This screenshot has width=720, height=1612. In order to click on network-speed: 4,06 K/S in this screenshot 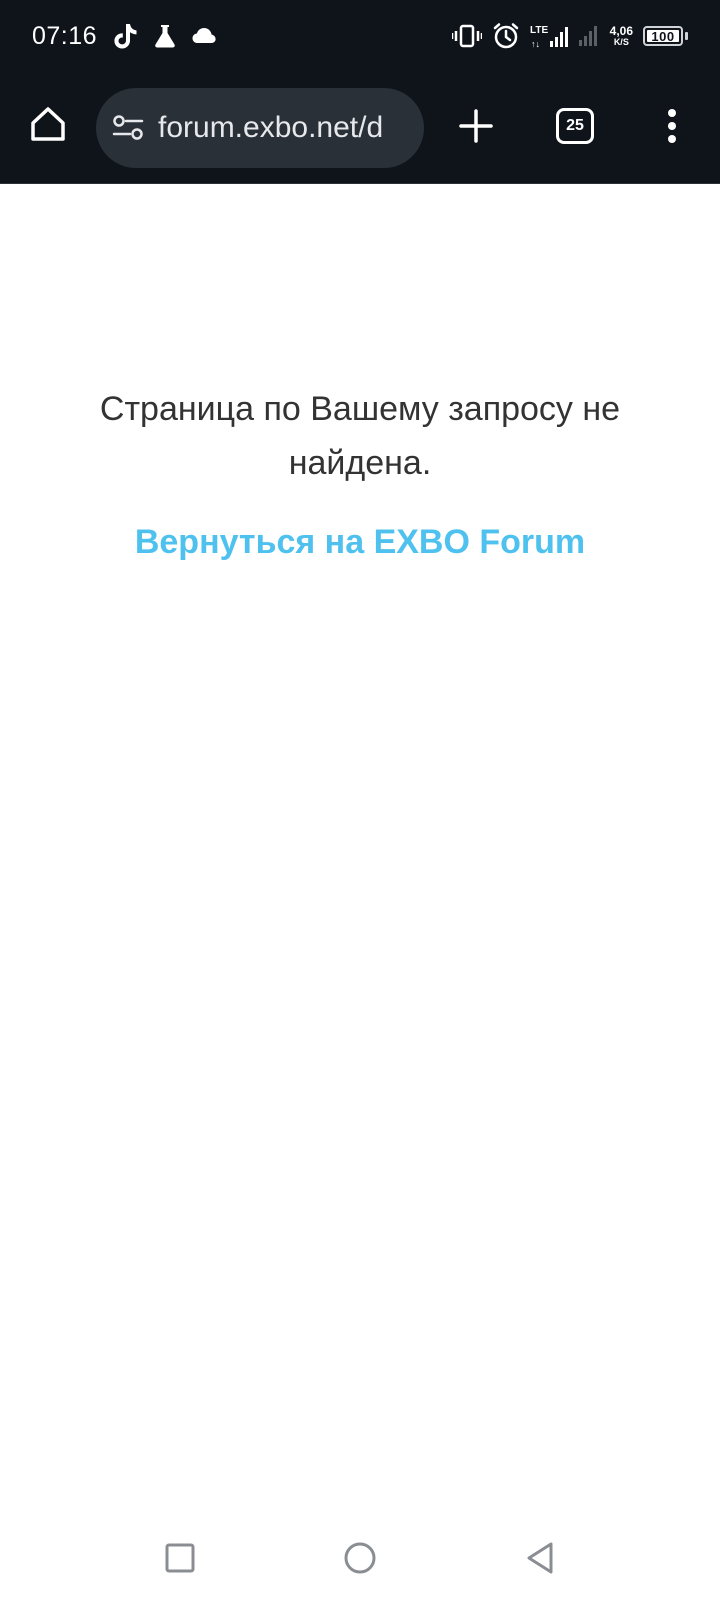, I will do `click(621, 36)`.